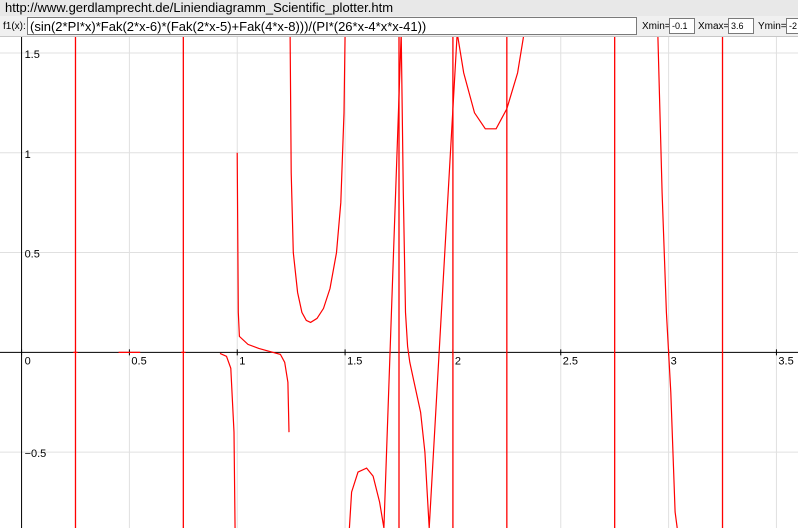 The image size is (798, 528). I want to click on y-tick-label: −0.5, so click(36, 454).